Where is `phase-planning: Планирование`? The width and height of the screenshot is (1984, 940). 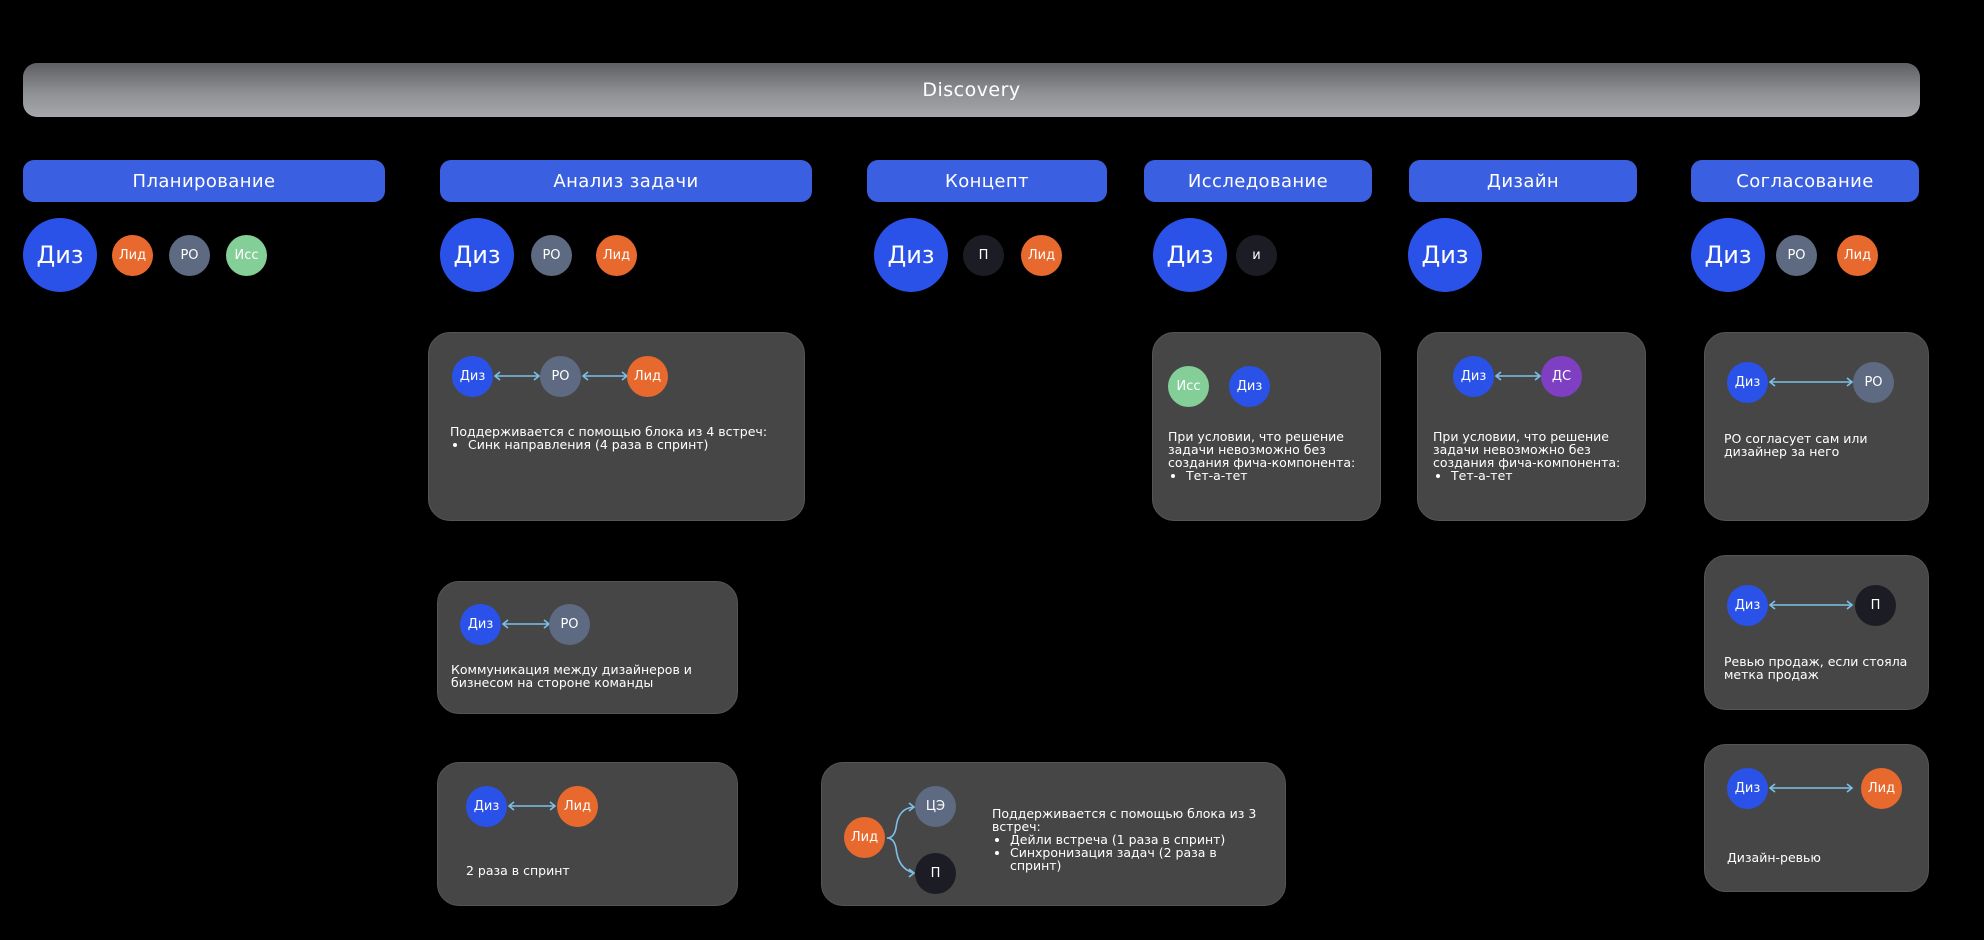 phase-planning: Планирование is located at coordinates (204, 181).